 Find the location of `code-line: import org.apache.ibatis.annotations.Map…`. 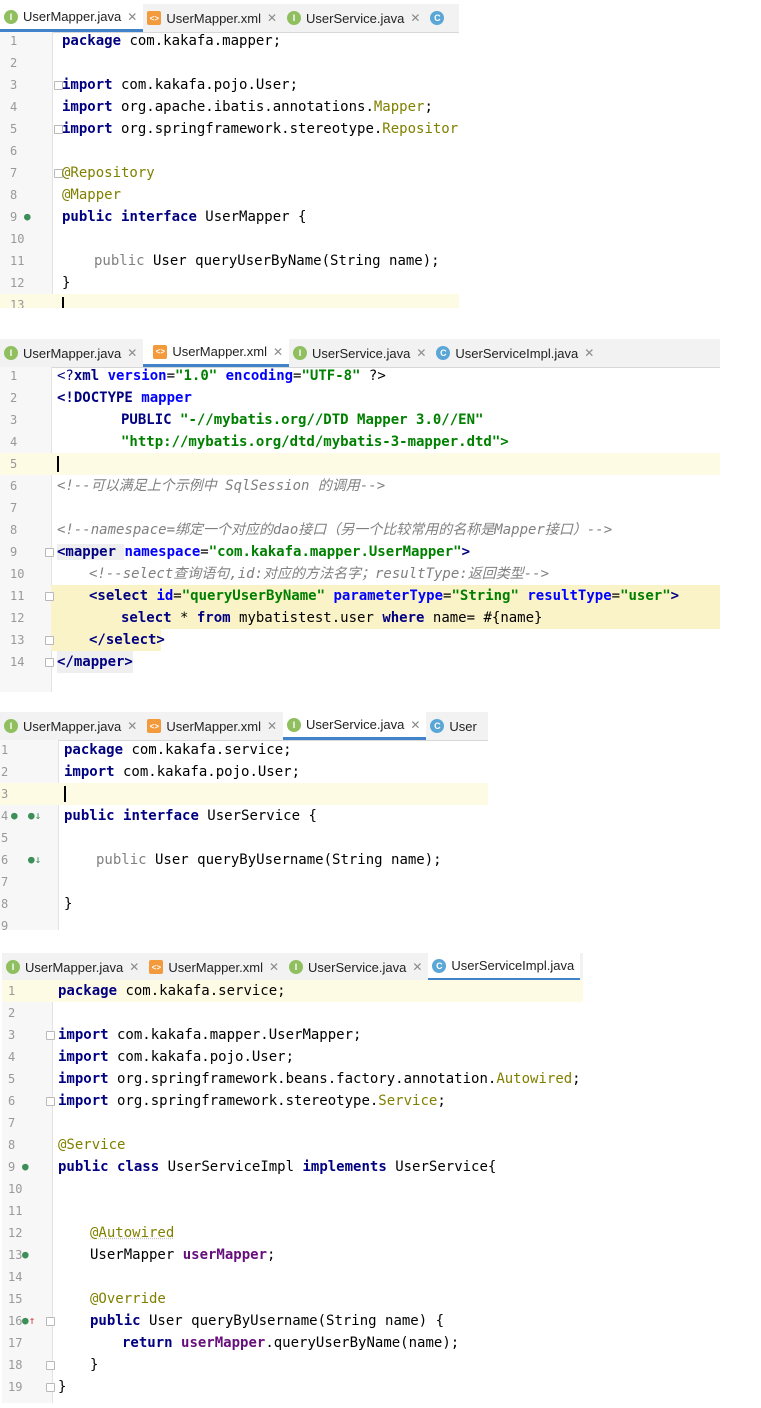

code-line: import org.apache.ibatis.annotations.Map… is located at coordinates (247, 107).